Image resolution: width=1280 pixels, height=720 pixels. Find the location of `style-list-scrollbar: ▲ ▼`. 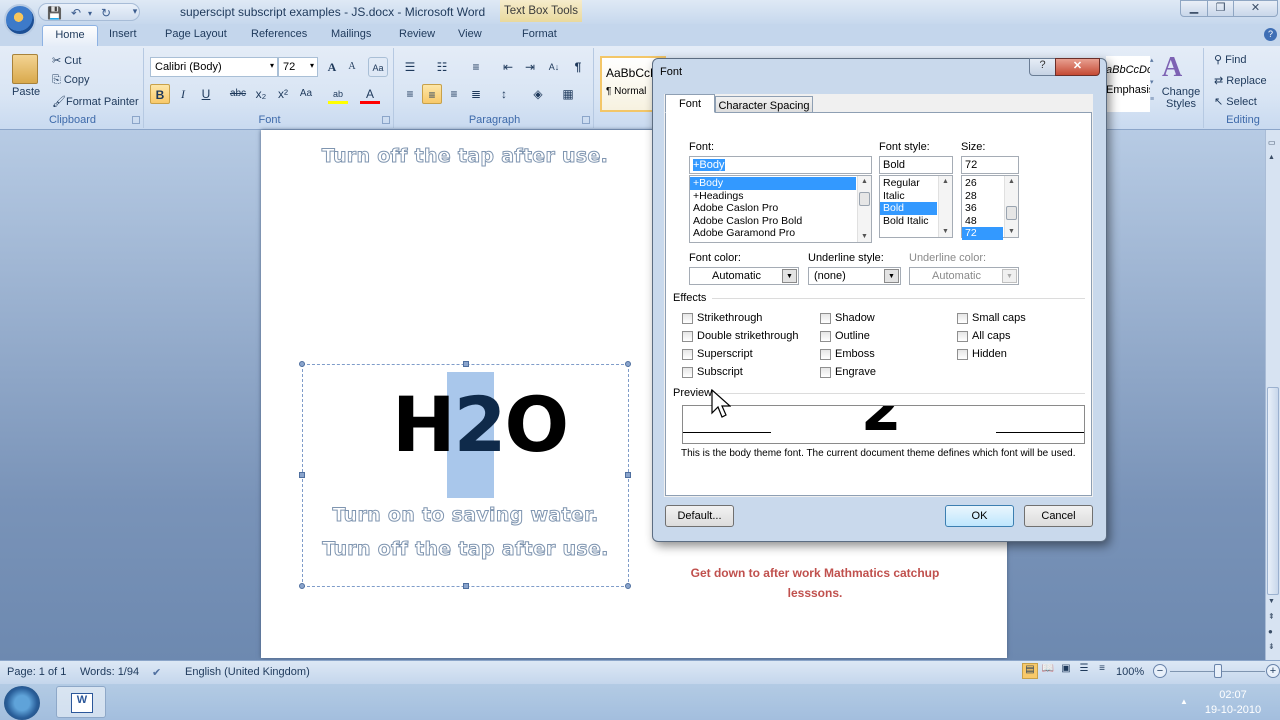

style-list-scrollbar: ▲ ▼ is located at coordinates (945, 206).